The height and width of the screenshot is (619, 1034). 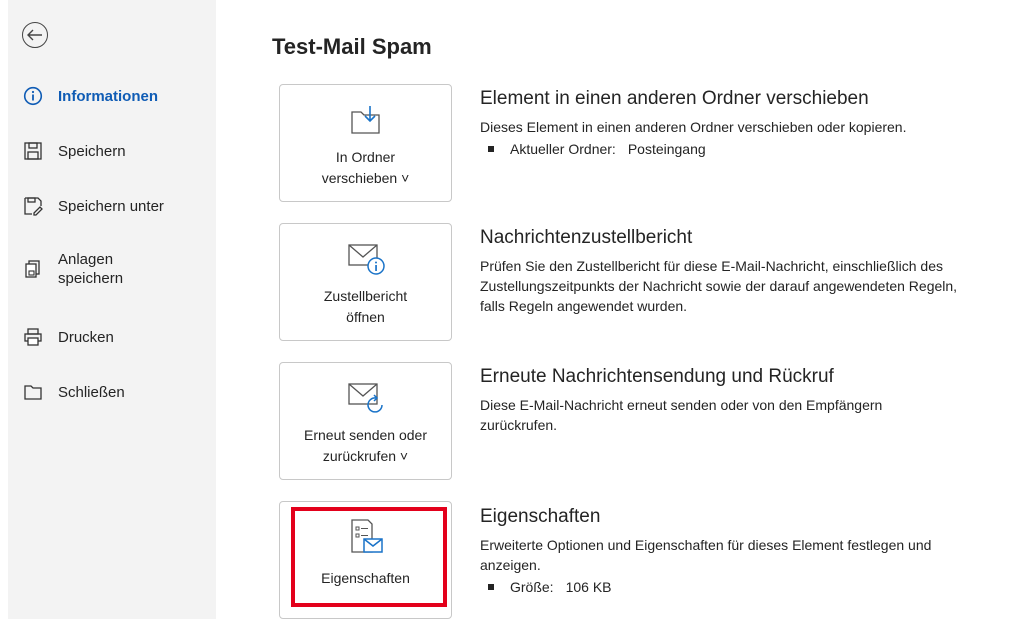 I want to click on section-text-line2: anzeigen., so click(x=510, y=565).